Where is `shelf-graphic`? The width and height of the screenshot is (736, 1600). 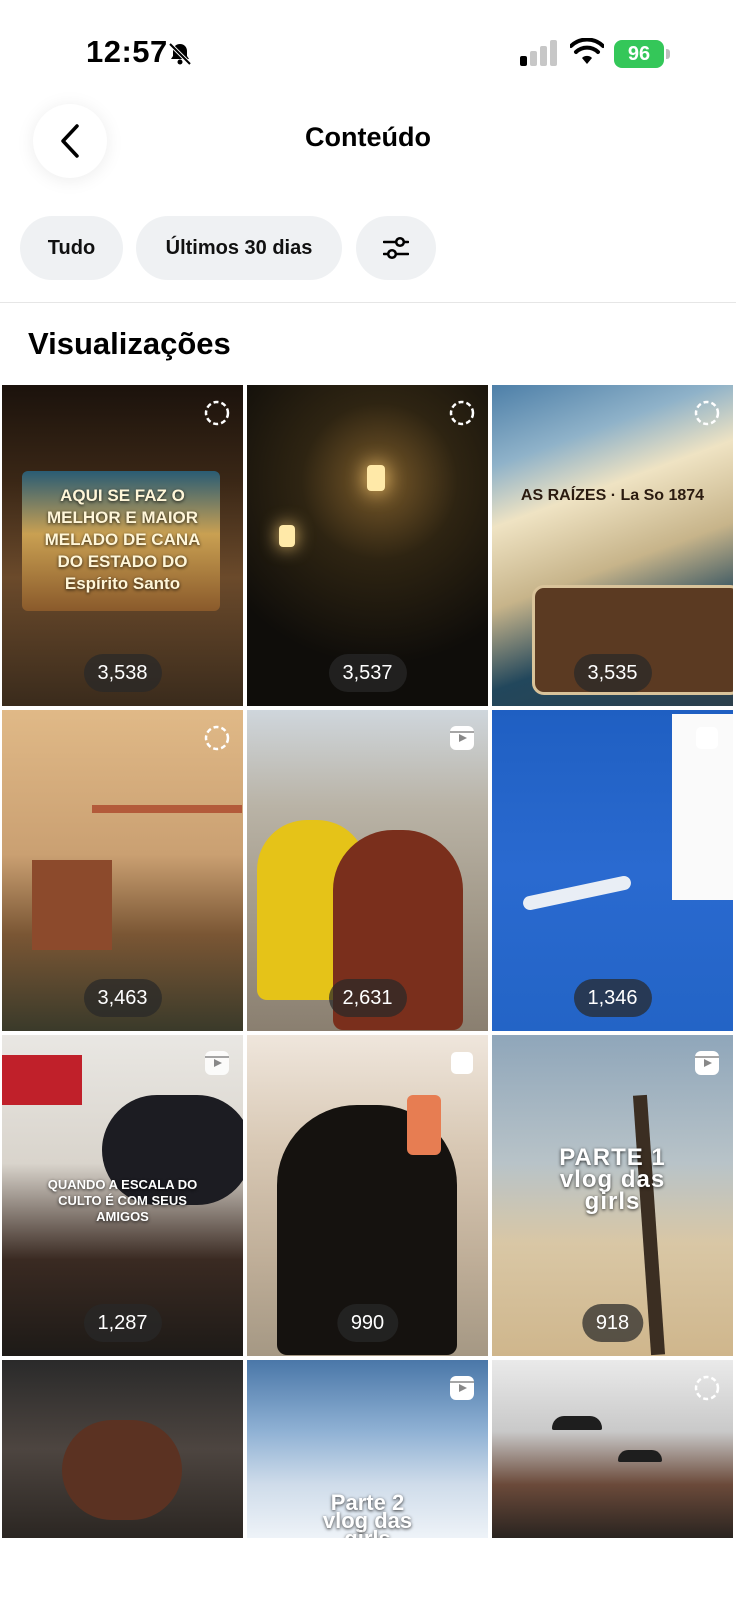 shelf-graphic is located at coordinates (167, 809).